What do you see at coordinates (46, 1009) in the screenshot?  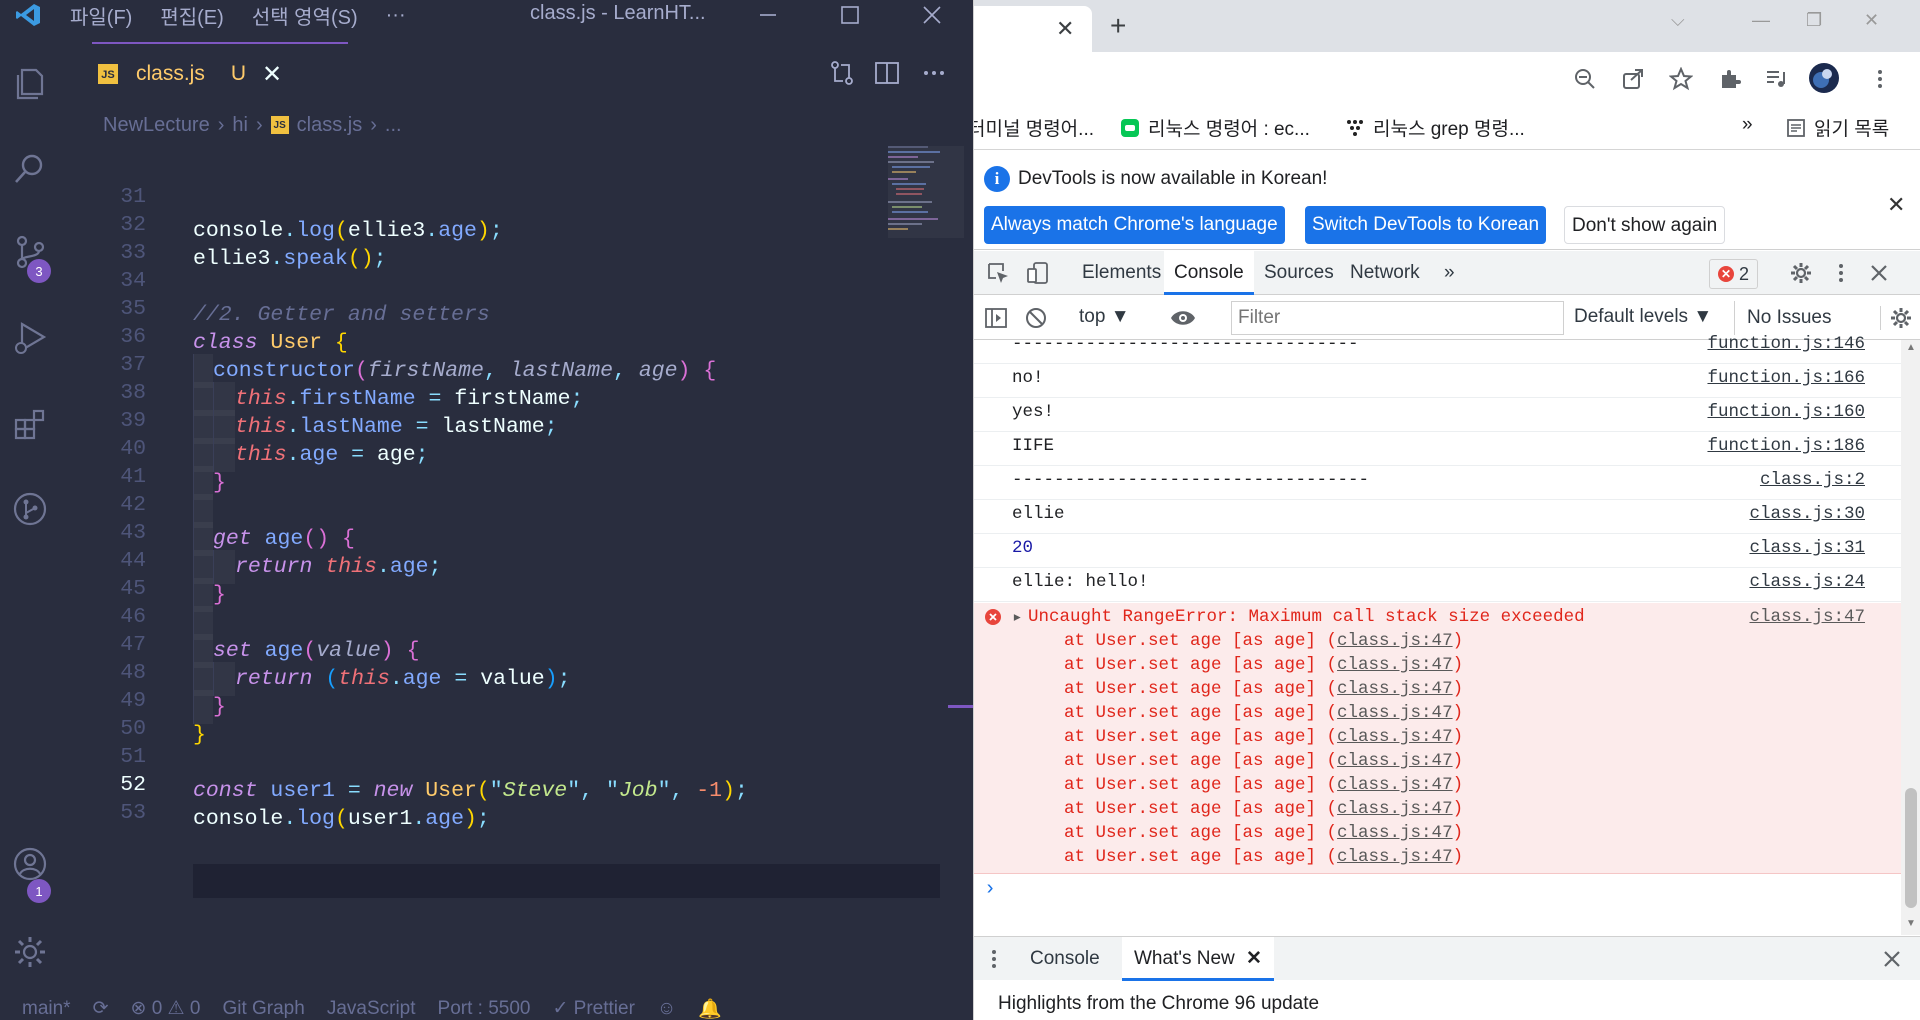 I see `git-branch: main*` at bounding box center [46, 1009].